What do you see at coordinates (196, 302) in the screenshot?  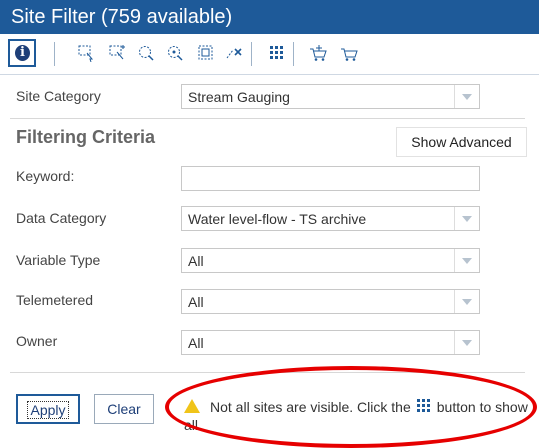 I see `telemetered-value: All` at bounding box center [196, 302].